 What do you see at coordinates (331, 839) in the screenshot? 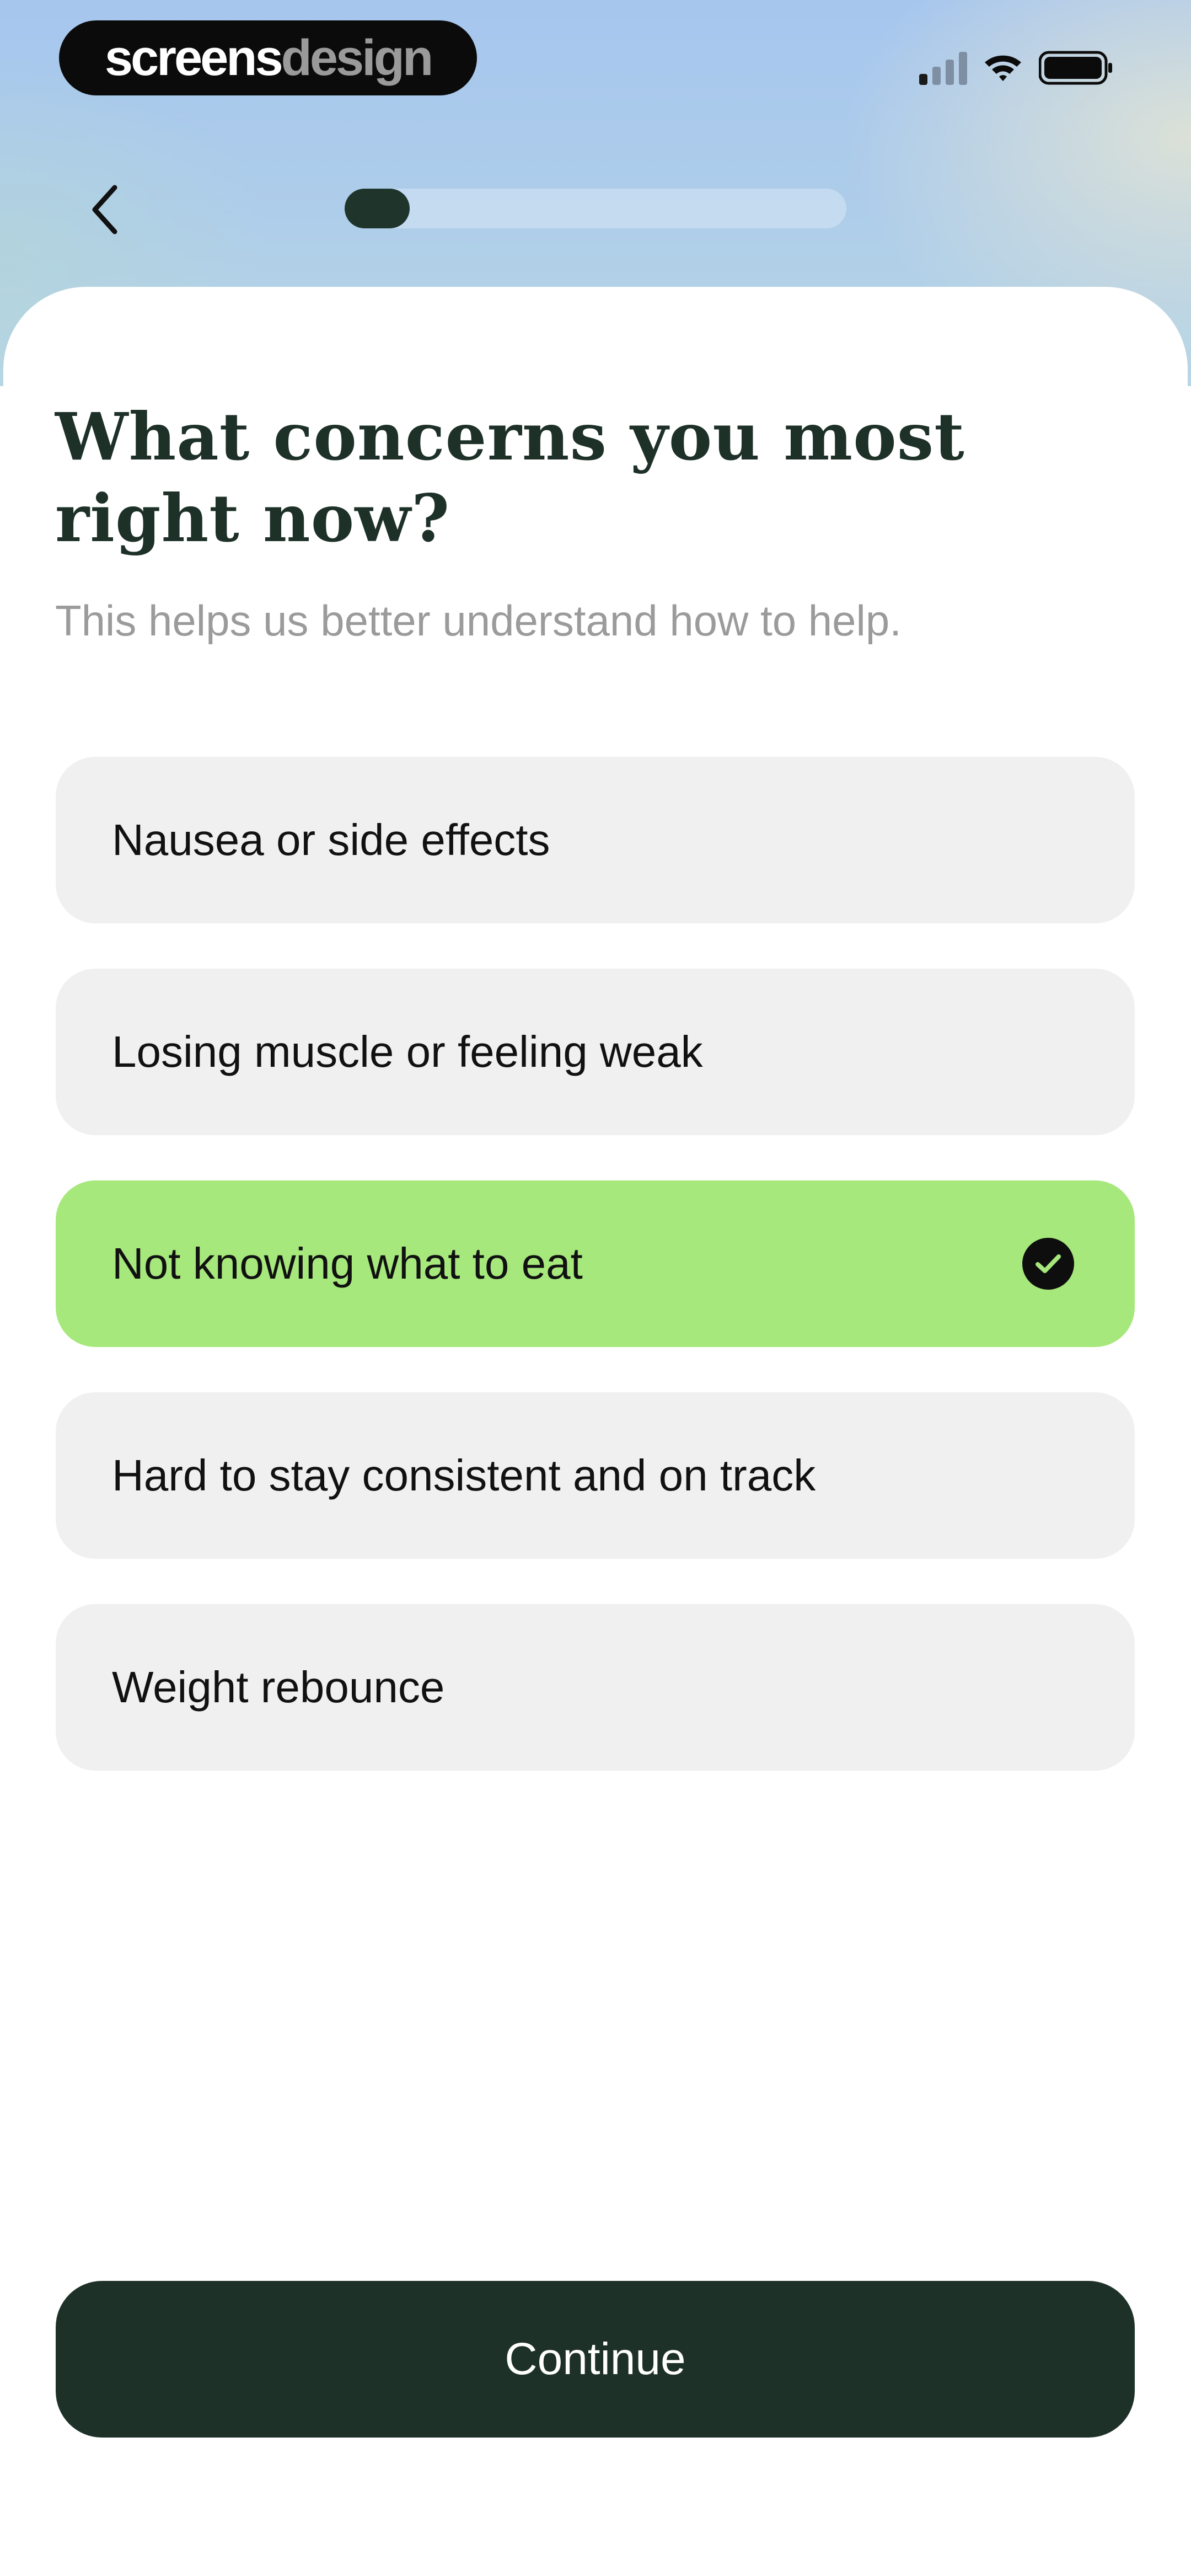
I see `option-label: Nausea or side effects` at bounding box center [331, 839].